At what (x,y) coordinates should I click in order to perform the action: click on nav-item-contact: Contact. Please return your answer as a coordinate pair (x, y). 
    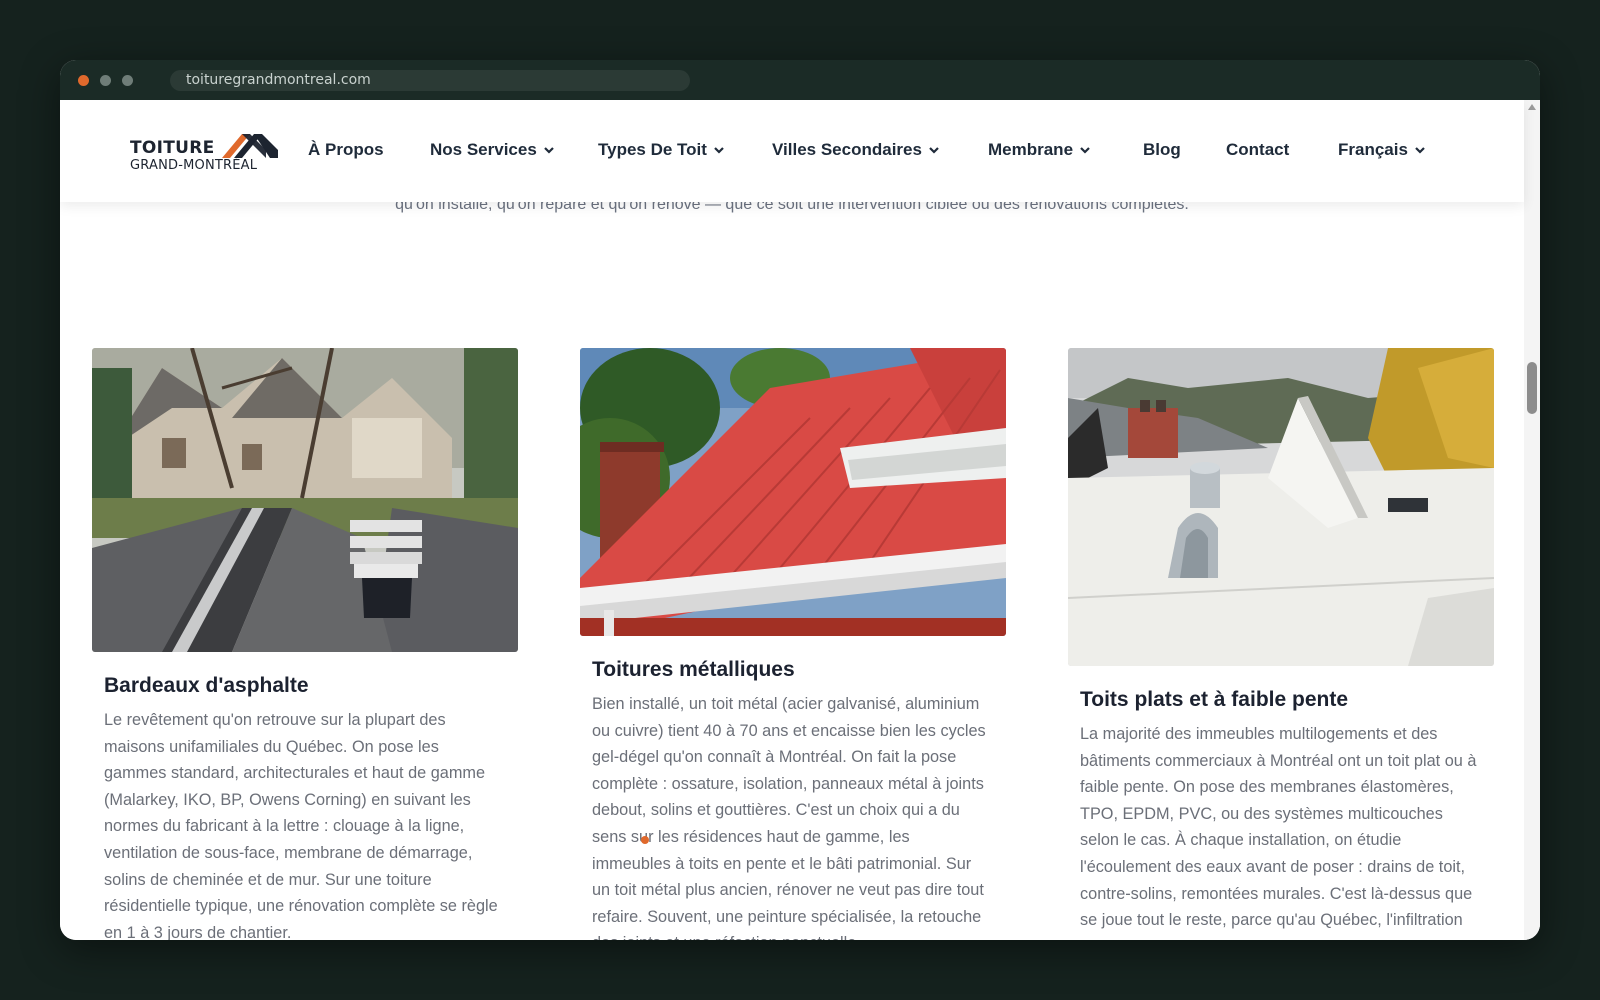
    Looking at the image, I should click on (1257, 150).